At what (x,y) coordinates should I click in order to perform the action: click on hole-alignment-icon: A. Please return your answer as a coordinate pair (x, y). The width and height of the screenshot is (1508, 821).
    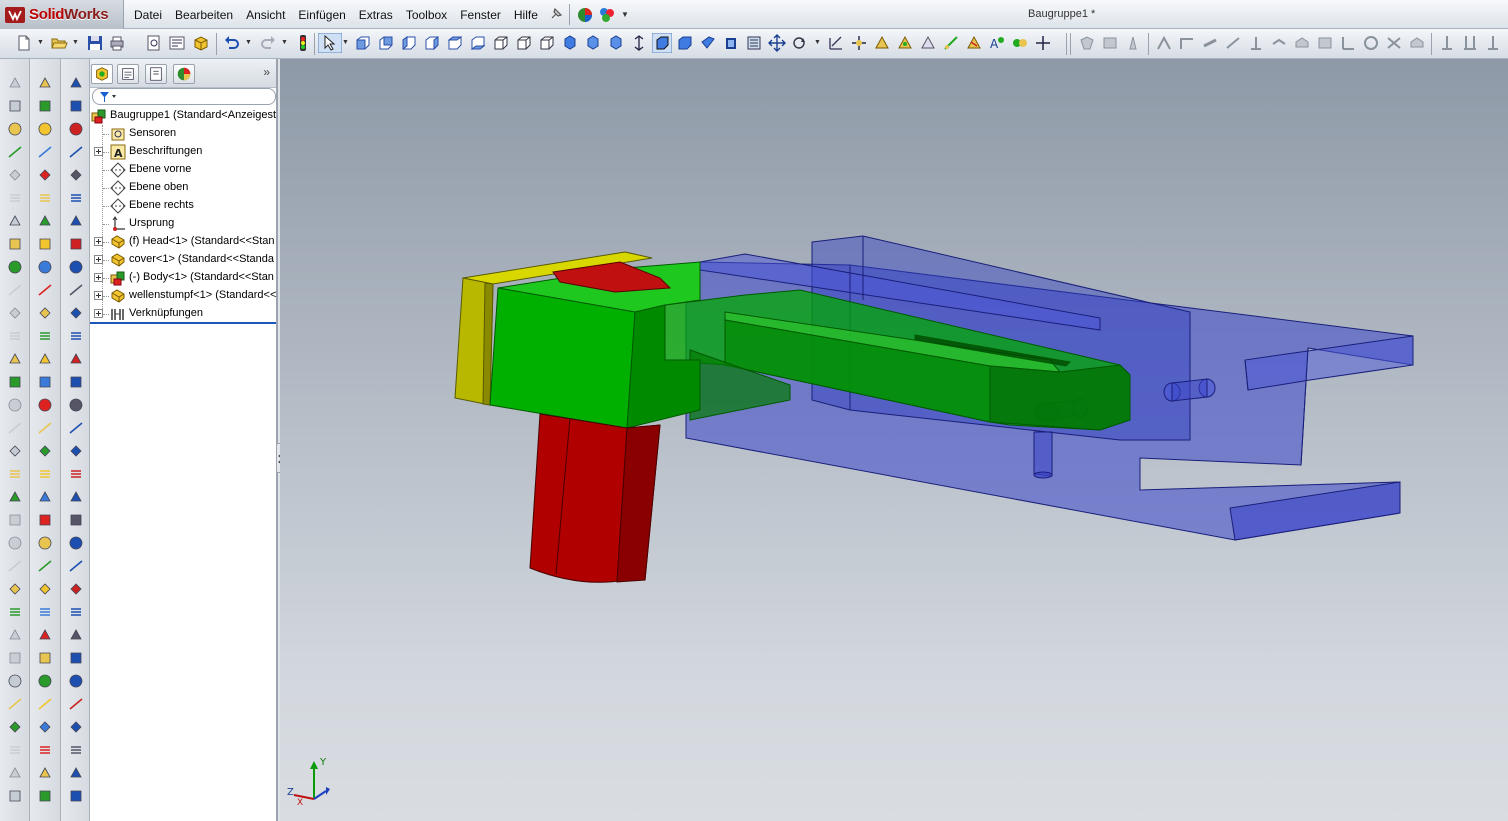
    Looking at the image, I should click on (997, 43).